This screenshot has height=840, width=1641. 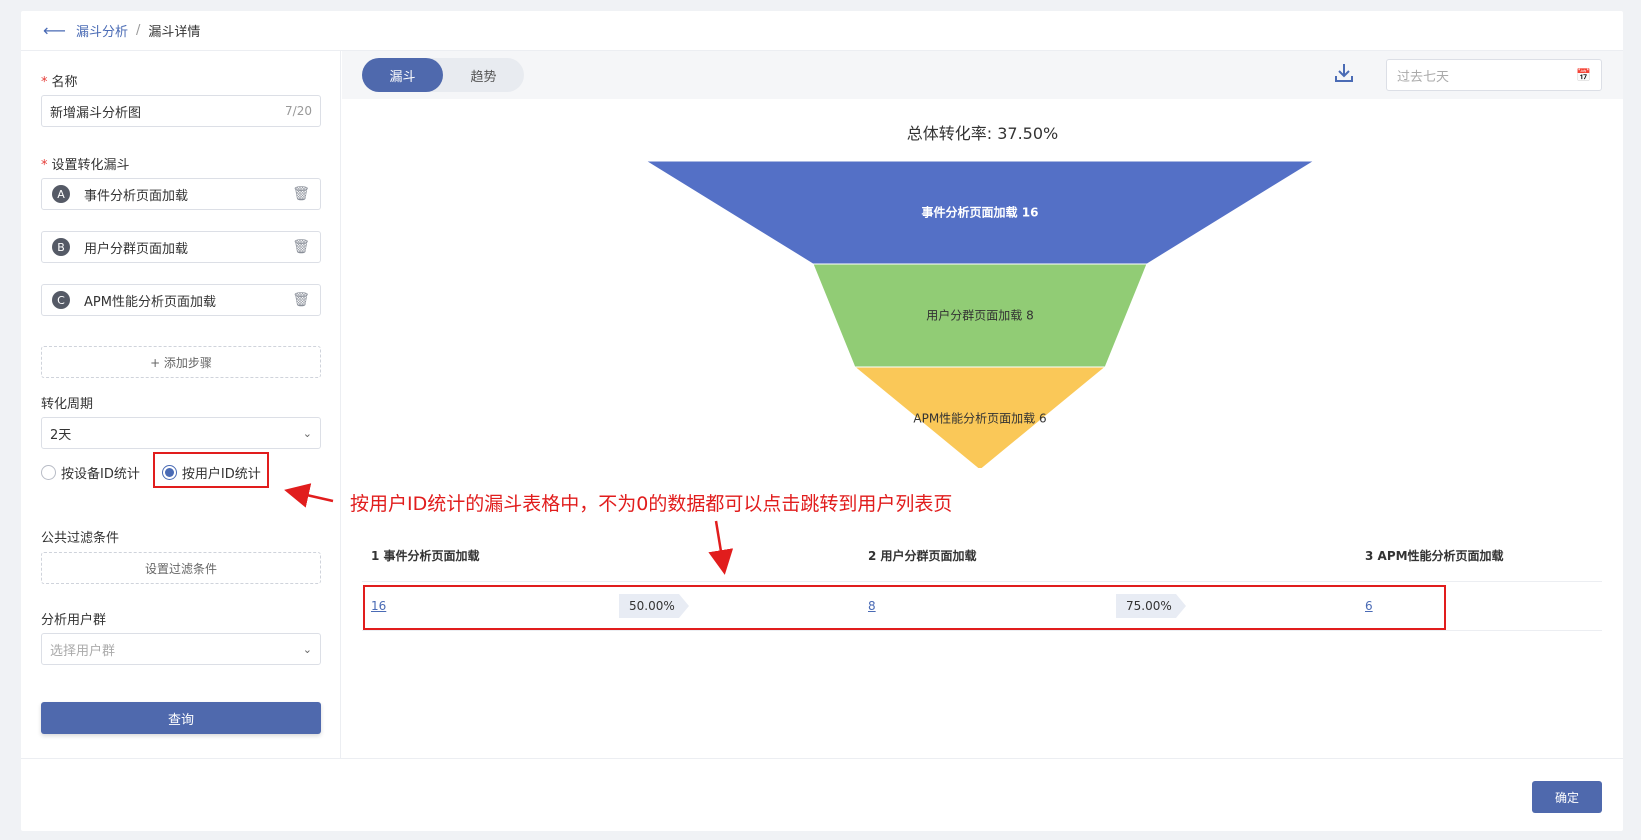 What do you see at coordinates (136, 196) in the screenshot?
I see `step-label-a: 事件分析页面加载` at bounding box center [136, 196].